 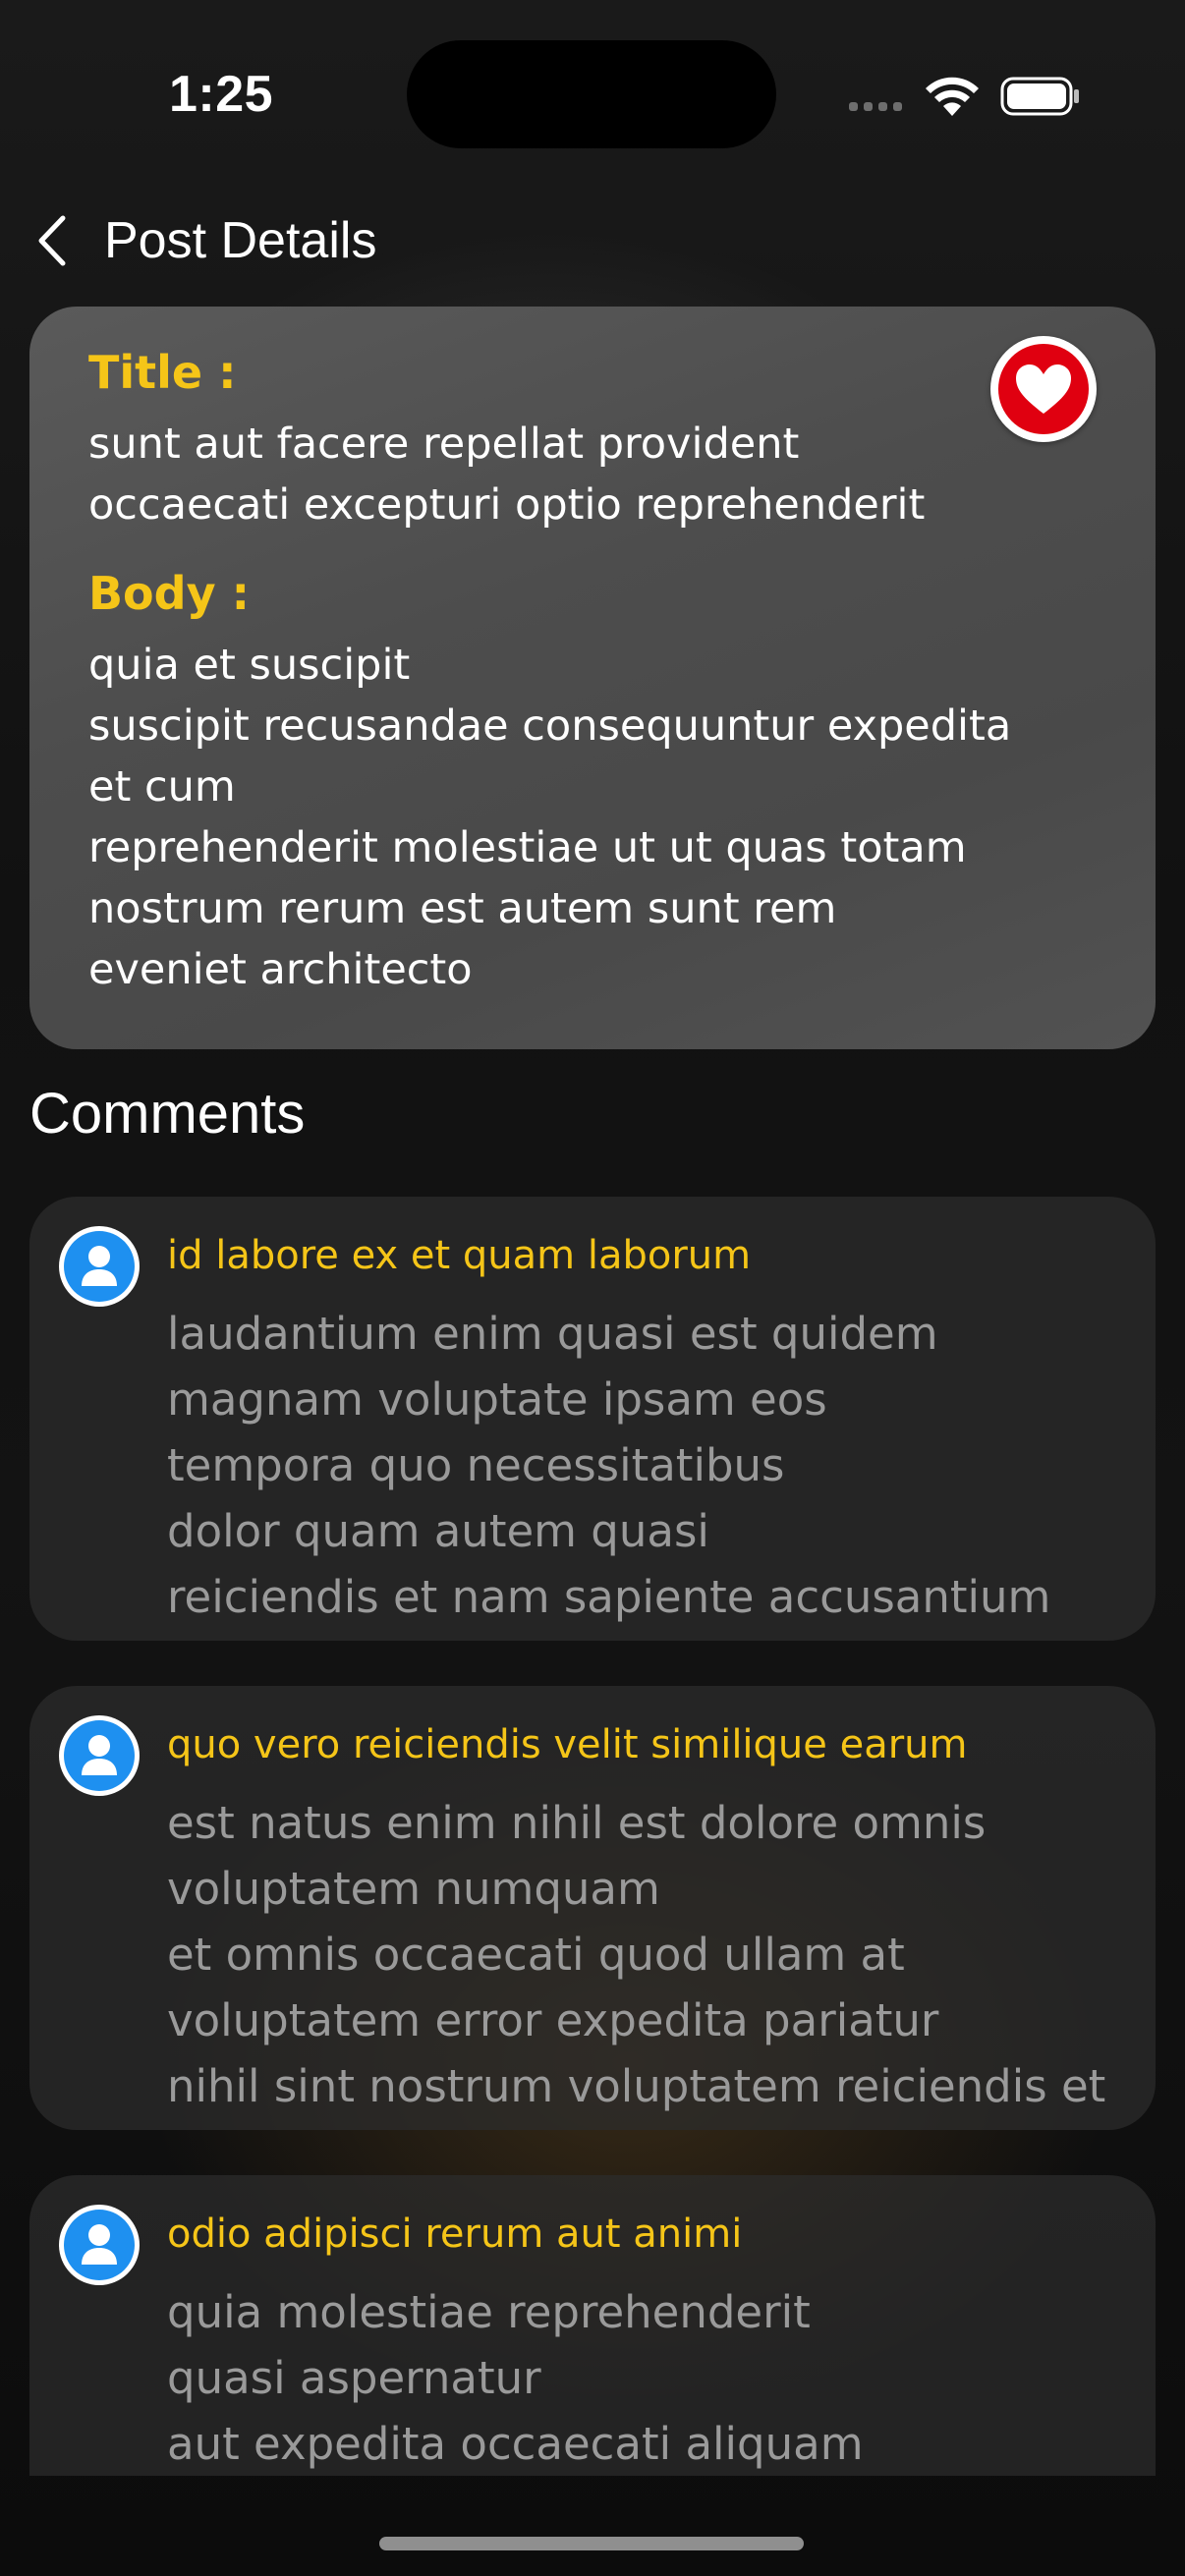 I want to click on comment-name: odio adipisci rerum aut animi, so click(x=455, y=2234).